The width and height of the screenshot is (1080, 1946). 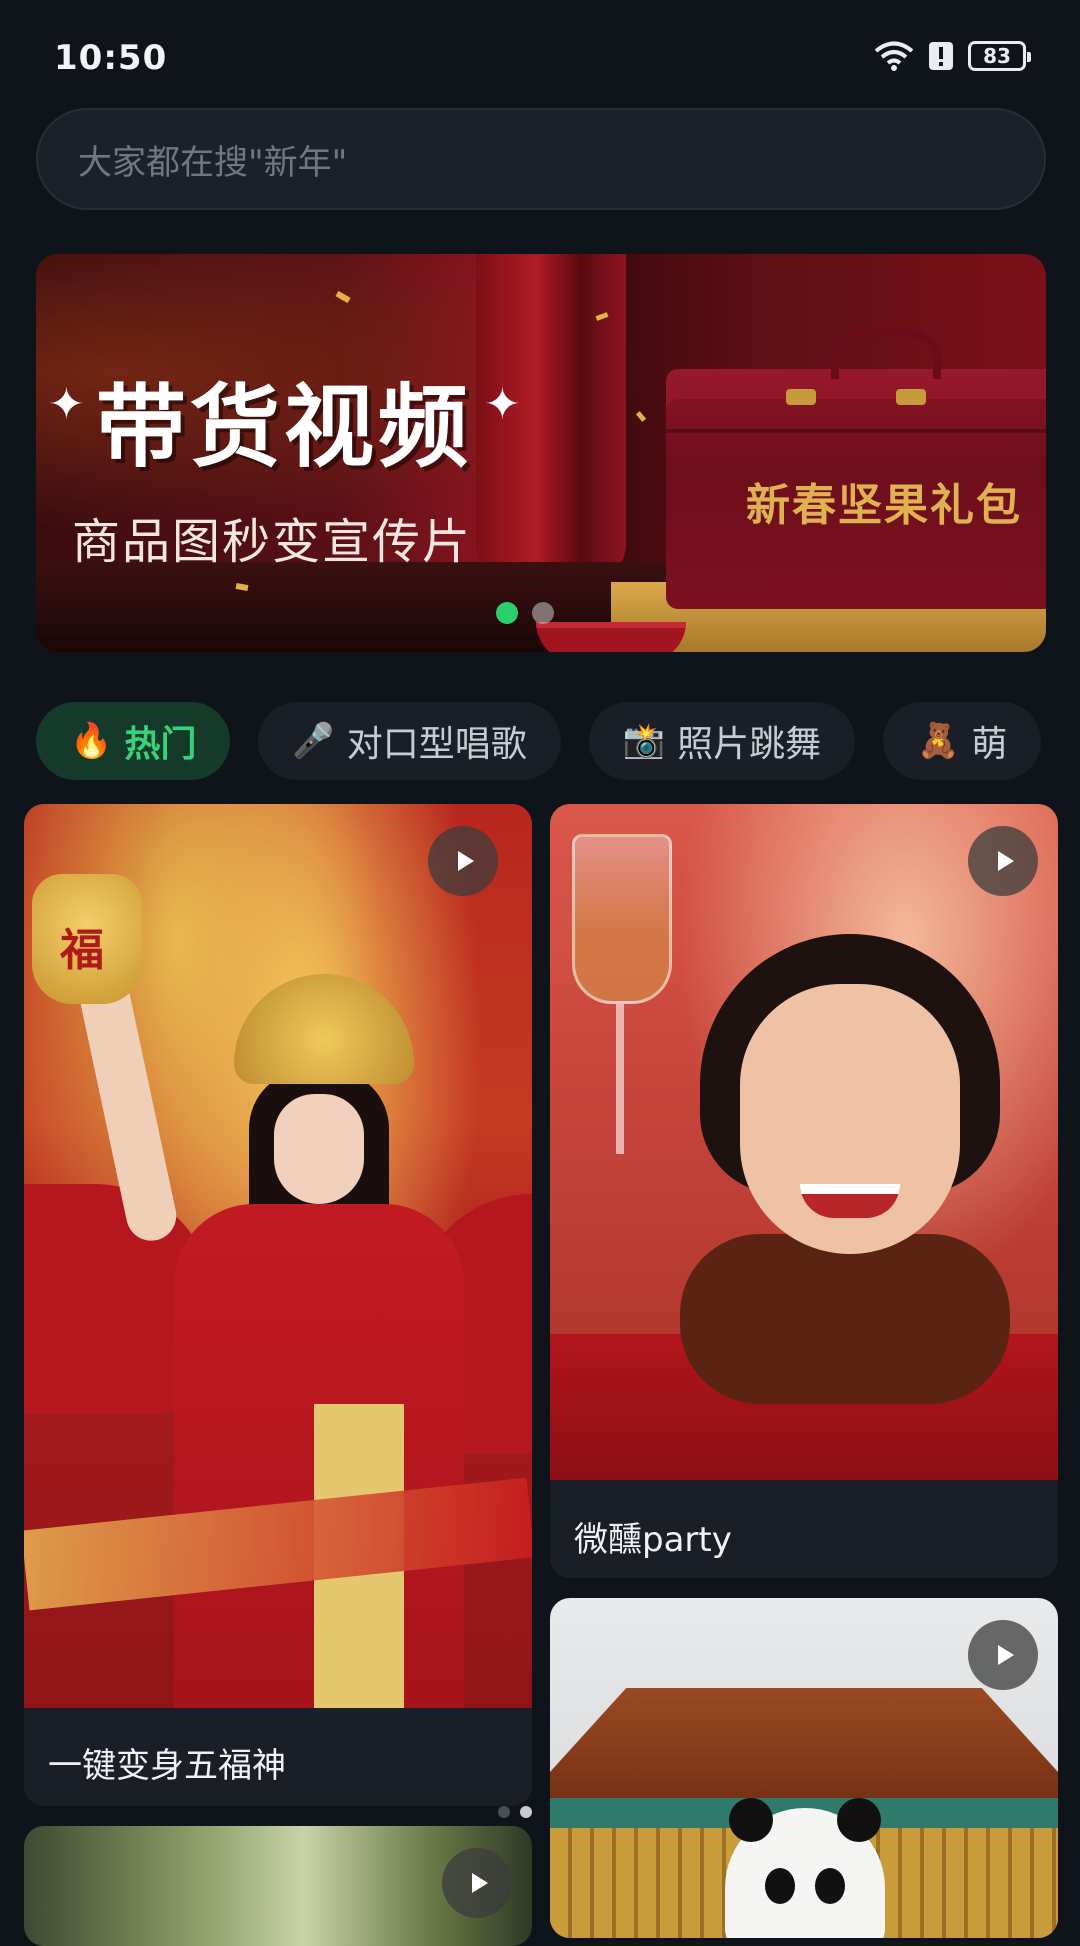 What do you see at coordinates (319, 1149) in the screenshot?
I see `face` at bounding box center [319, 1149].